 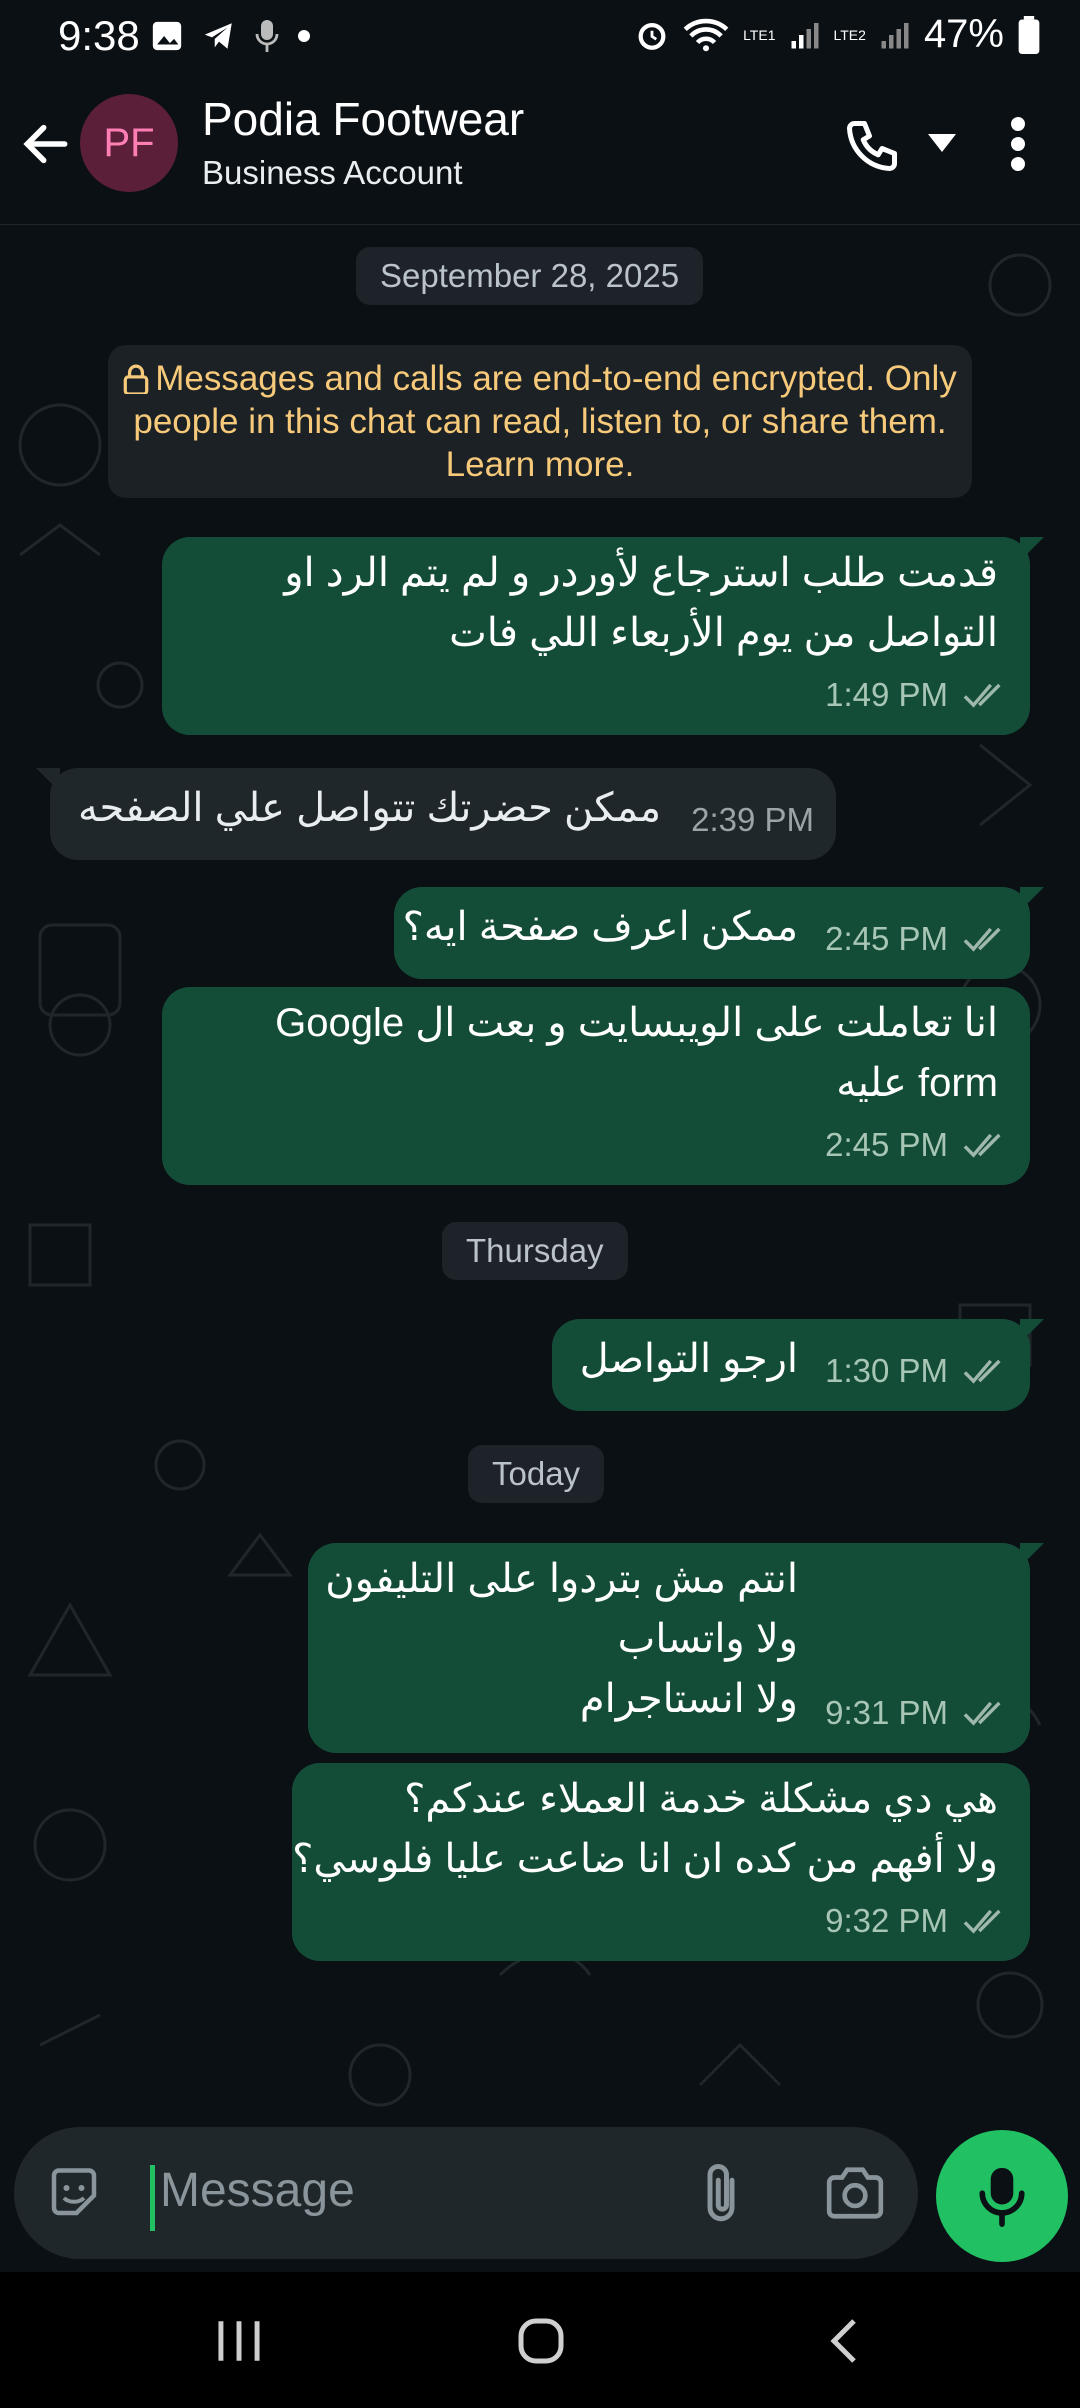 I want to click on battery-icon, so click(x=1029, y=34).